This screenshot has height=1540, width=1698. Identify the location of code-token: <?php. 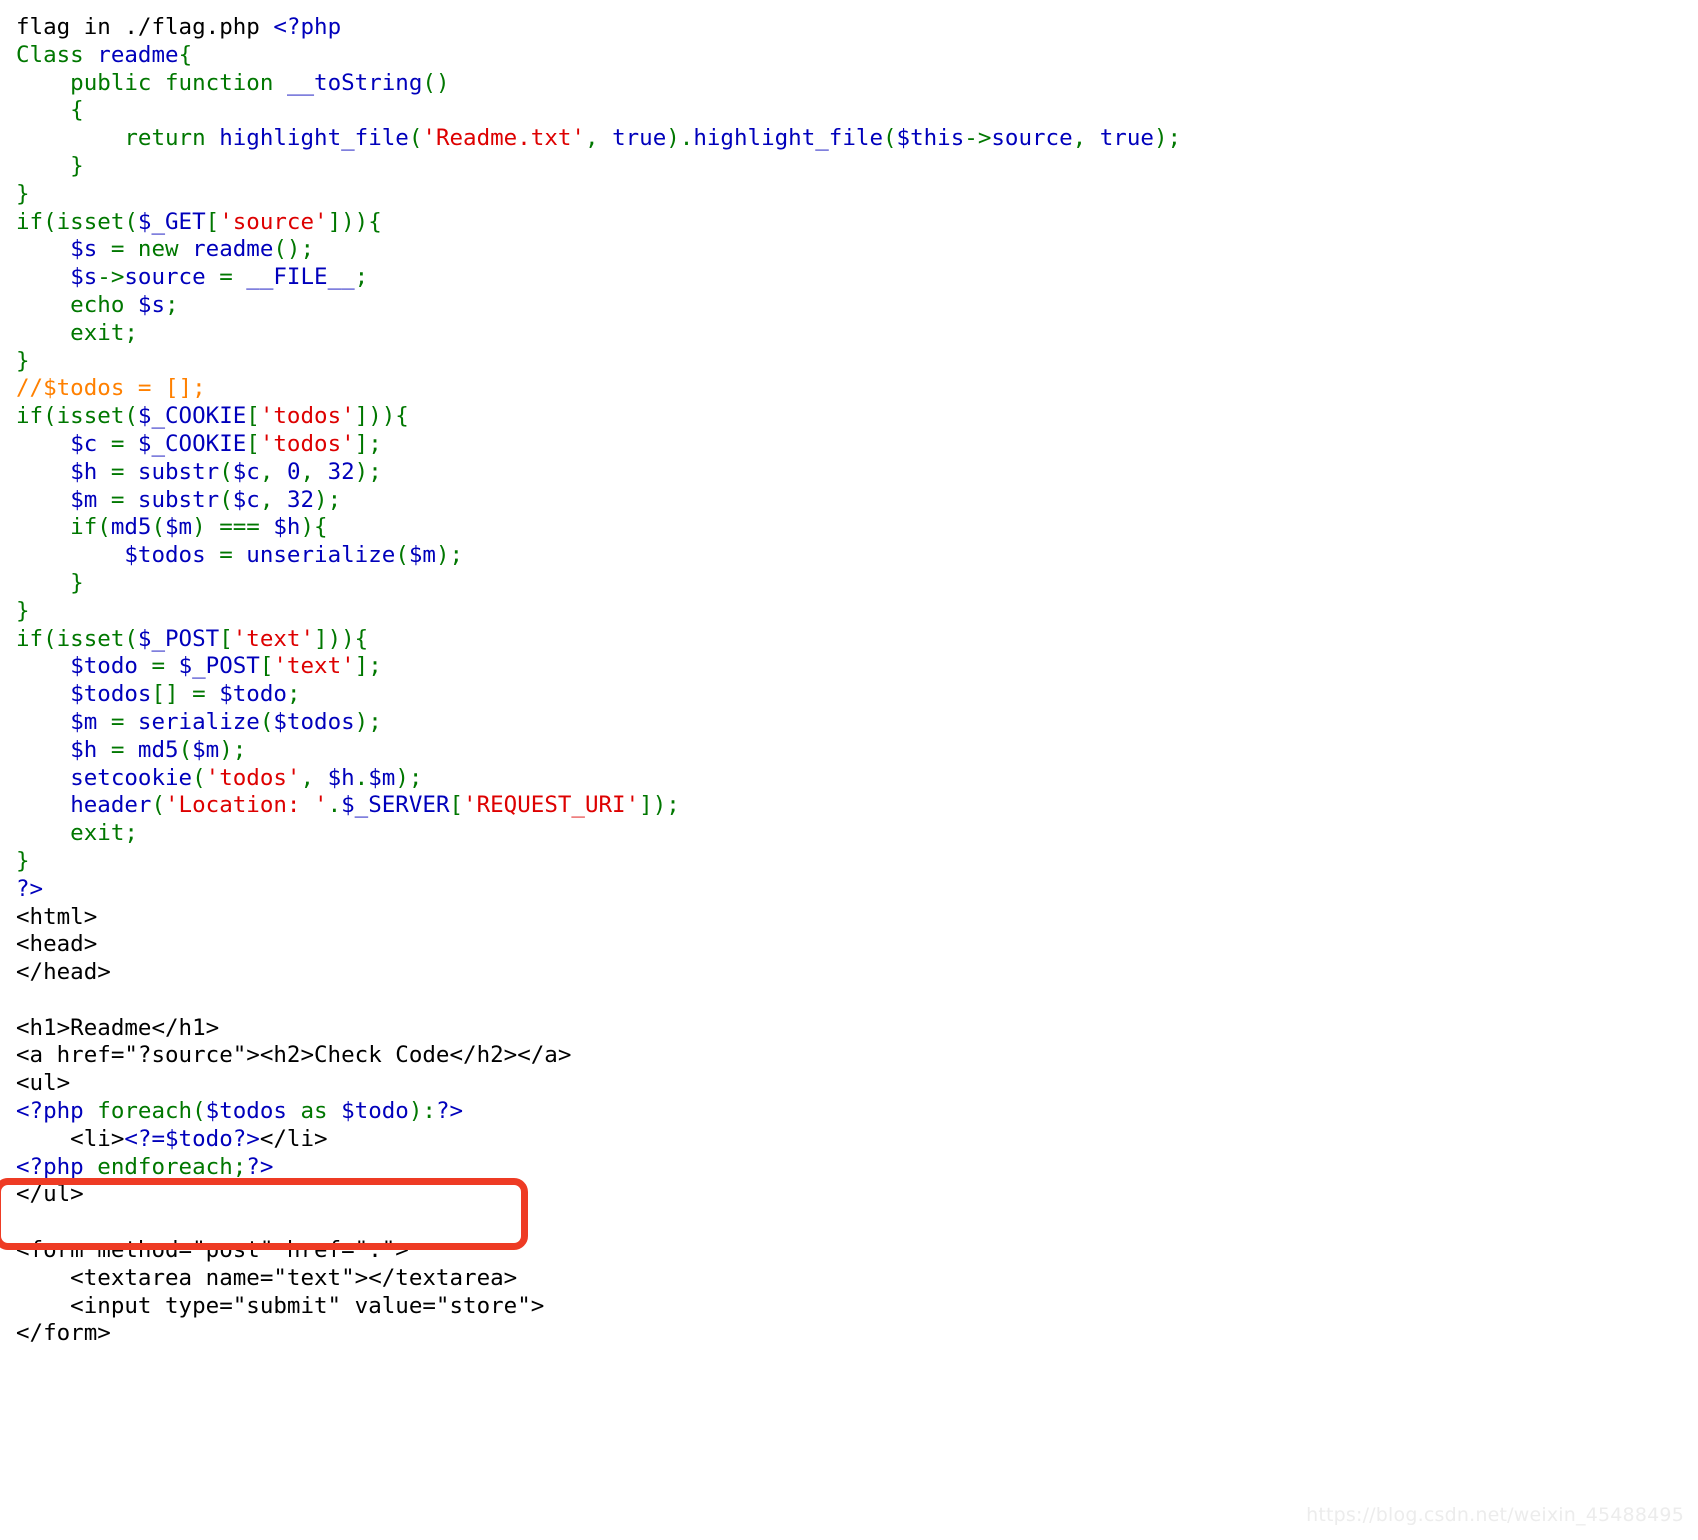
(57, 1166).